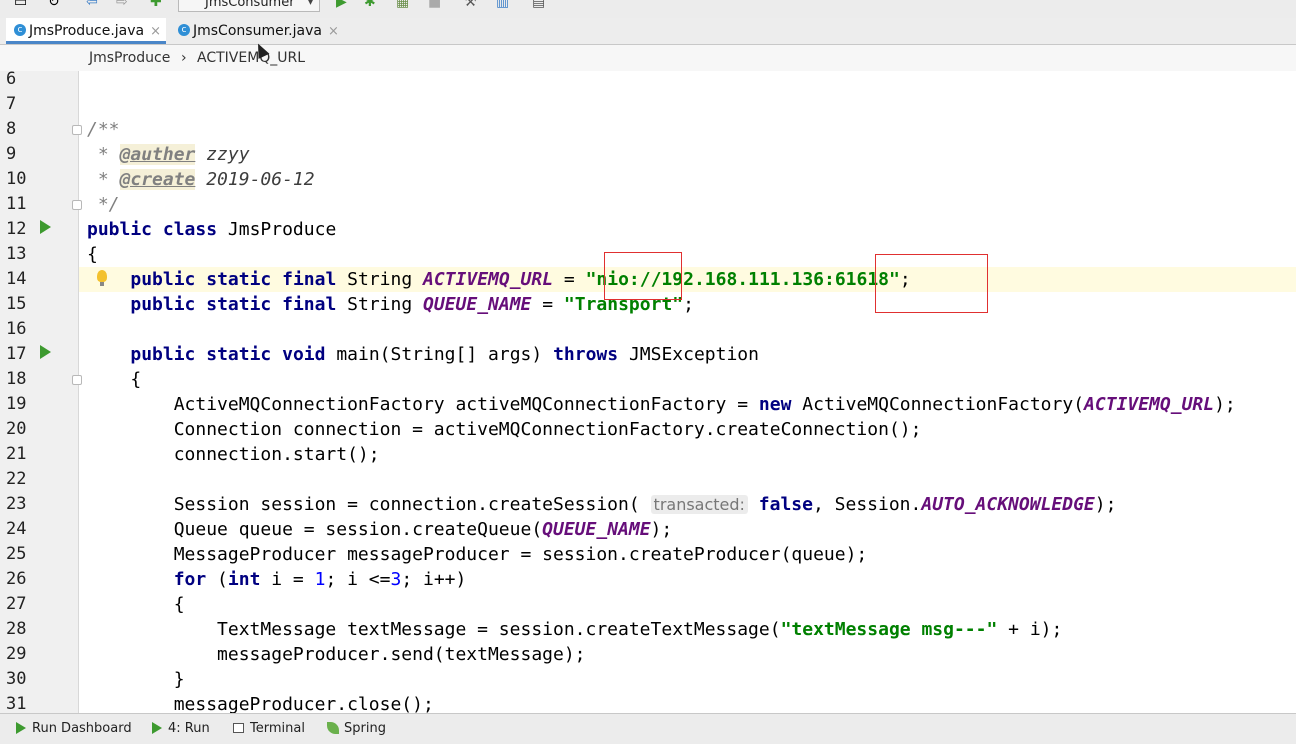 The width and height of the screenshot is (1296, 744). What do you see at coordinates (156, 5) in the screenshot?
I see `build-icon: ✚` at bounding box center [156, 5].